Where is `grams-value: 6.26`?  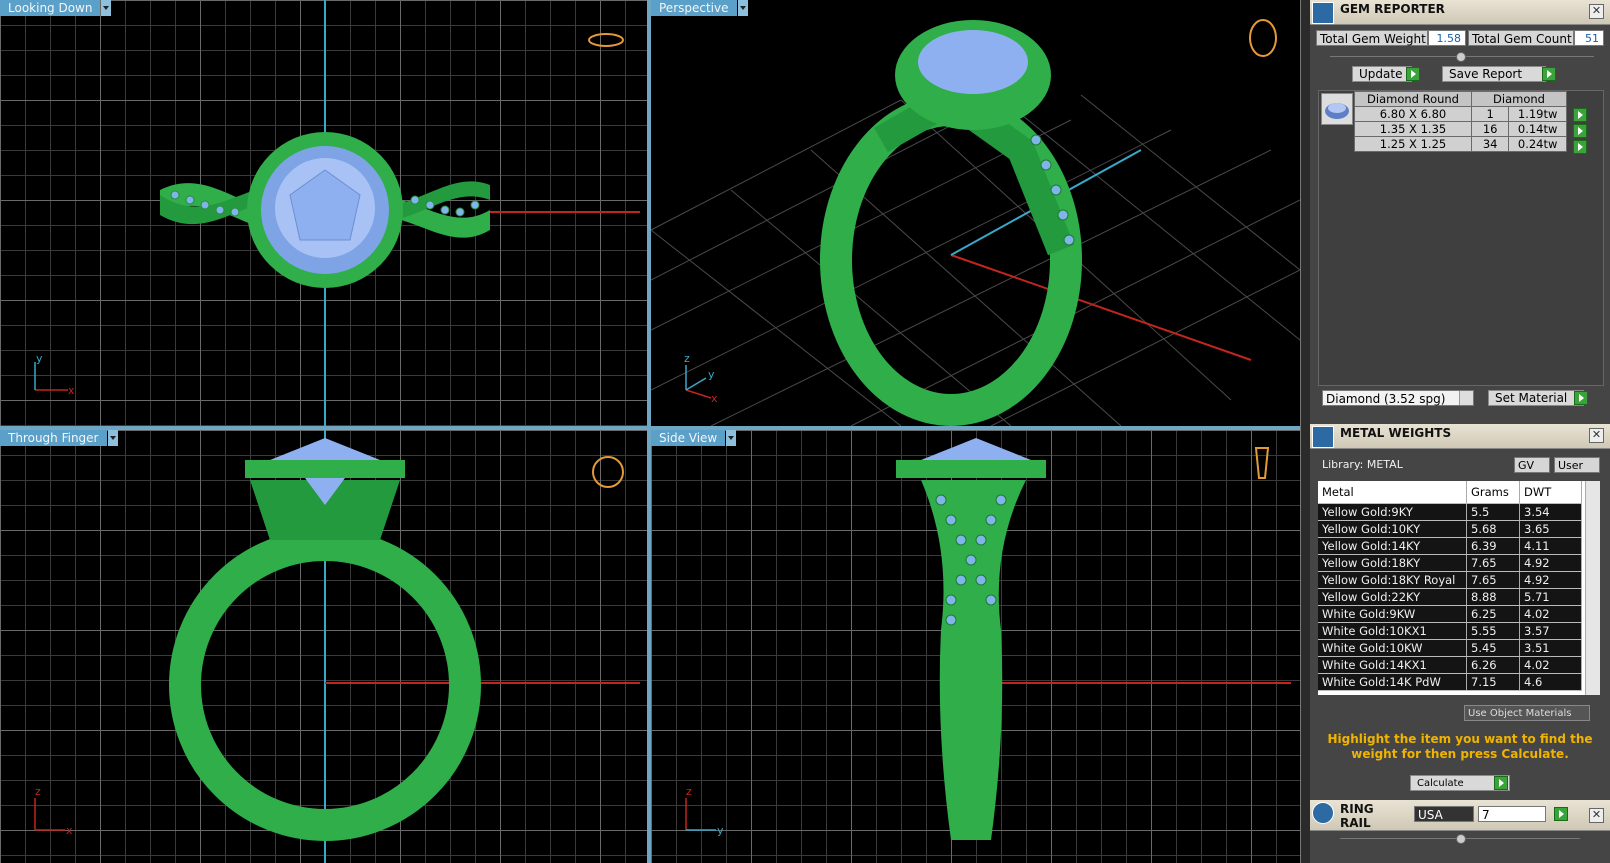 grams-value: 6.26 is located at coordinates (1493, 665).